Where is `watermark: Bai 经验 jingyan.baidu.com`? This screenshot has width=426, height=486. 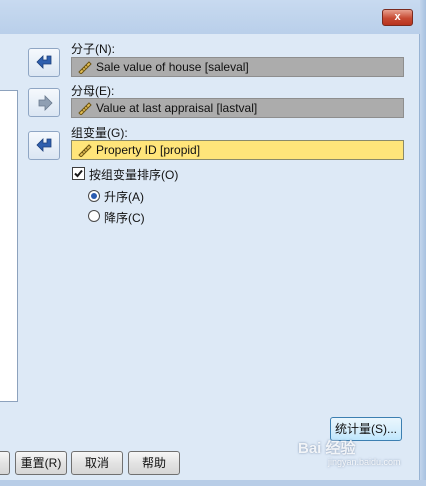 watermark: Bai 经验 jingyan.baidu.com is located at coordinates (358, 455).